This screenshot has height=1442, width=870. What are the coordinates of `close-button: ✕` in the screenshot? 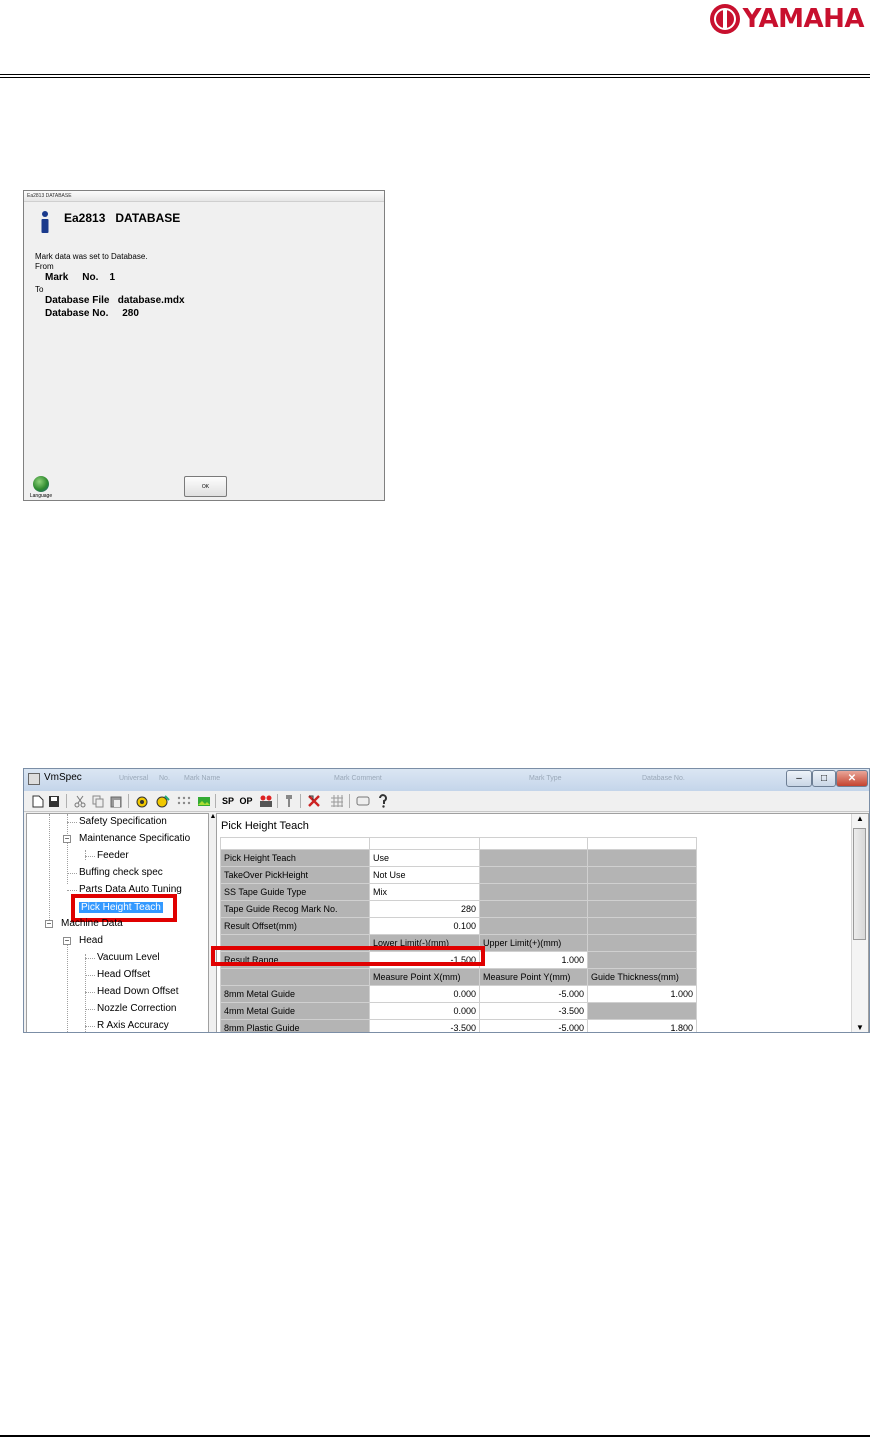 It's located at (852, 778).